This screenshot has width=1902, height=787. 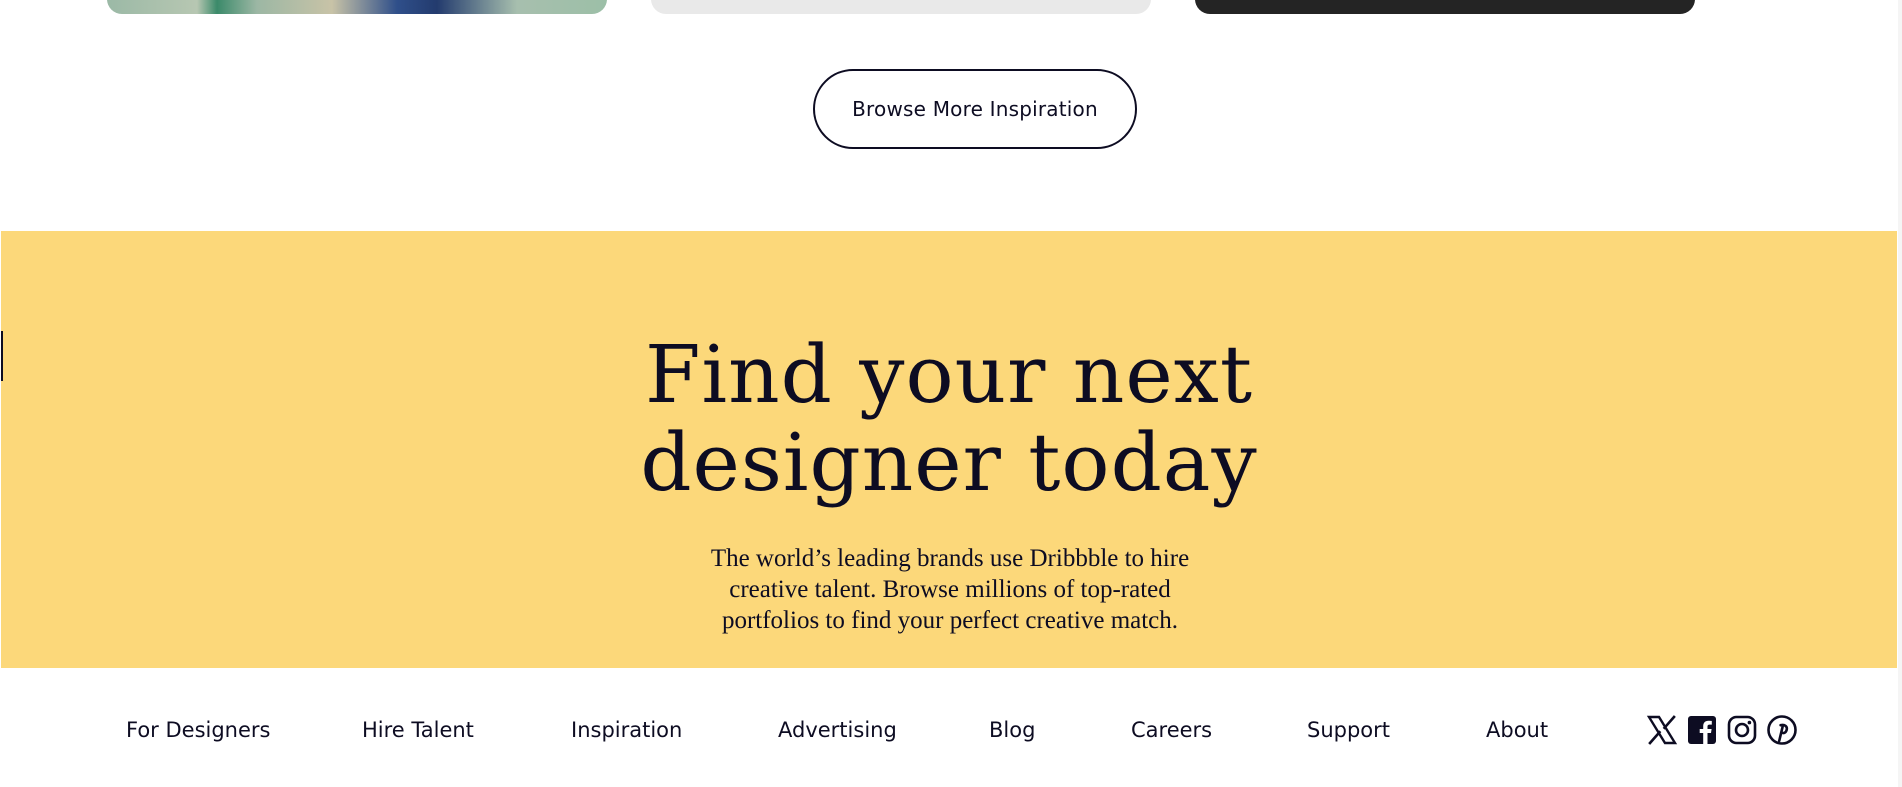 I want to click on footer-link-about: About, so click(x=1517, y=730).